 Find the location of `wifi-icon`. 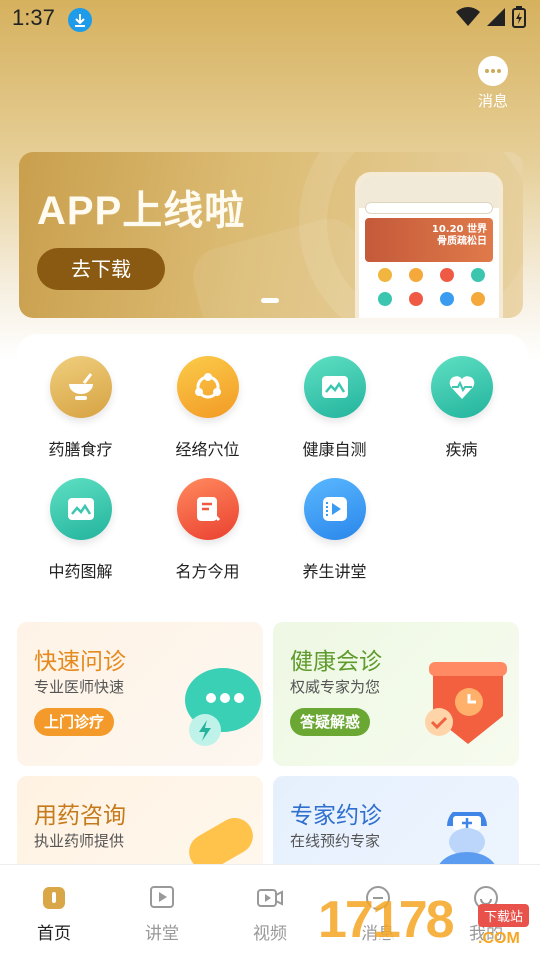

wifi-icon is located at coordinates (468, 17).